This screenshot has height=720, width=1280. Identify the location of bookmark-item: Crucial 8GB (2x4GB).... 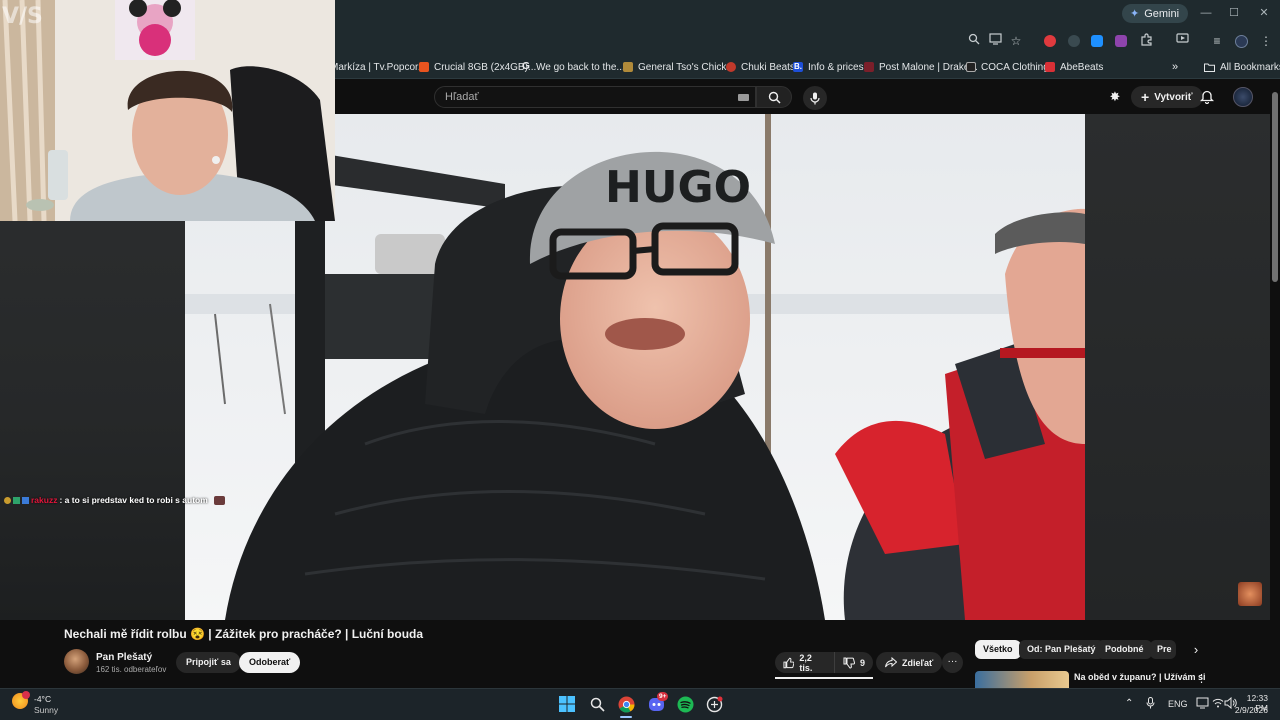
(477, 67).